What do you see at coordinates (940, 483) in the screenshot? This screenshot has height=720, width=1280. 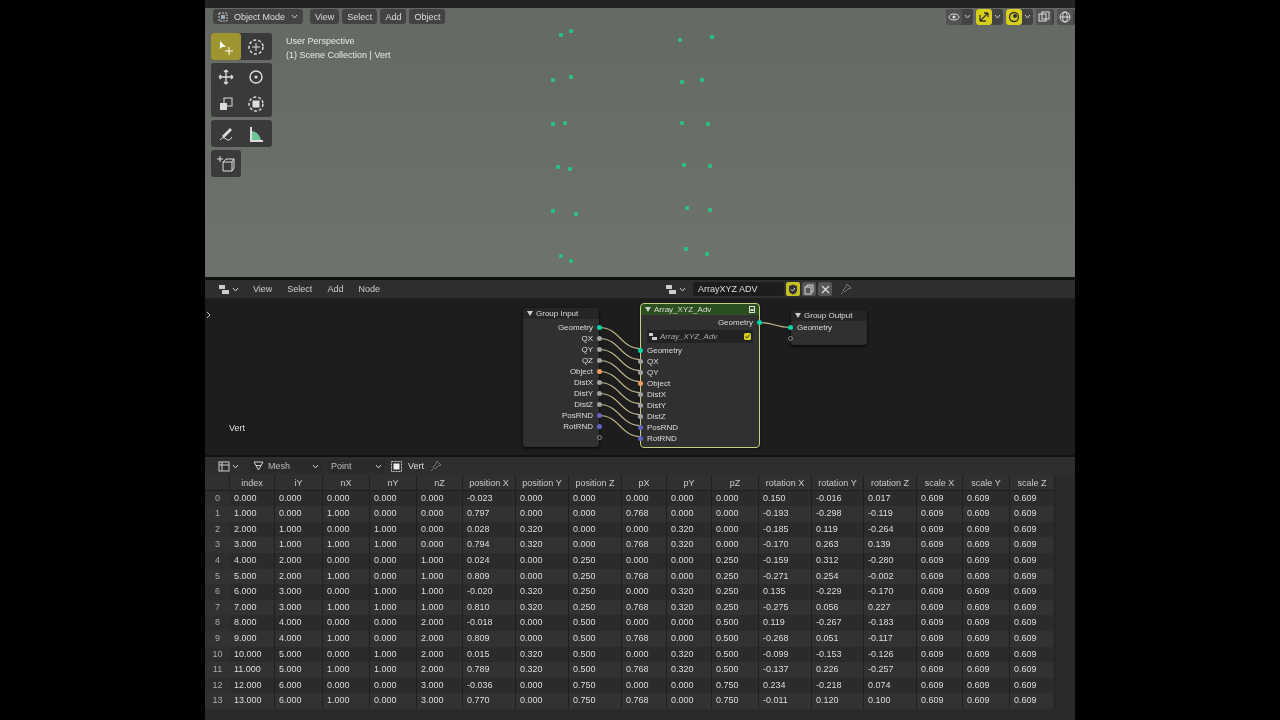 I see `column-header: scale X` at bounding box center [940, 483].